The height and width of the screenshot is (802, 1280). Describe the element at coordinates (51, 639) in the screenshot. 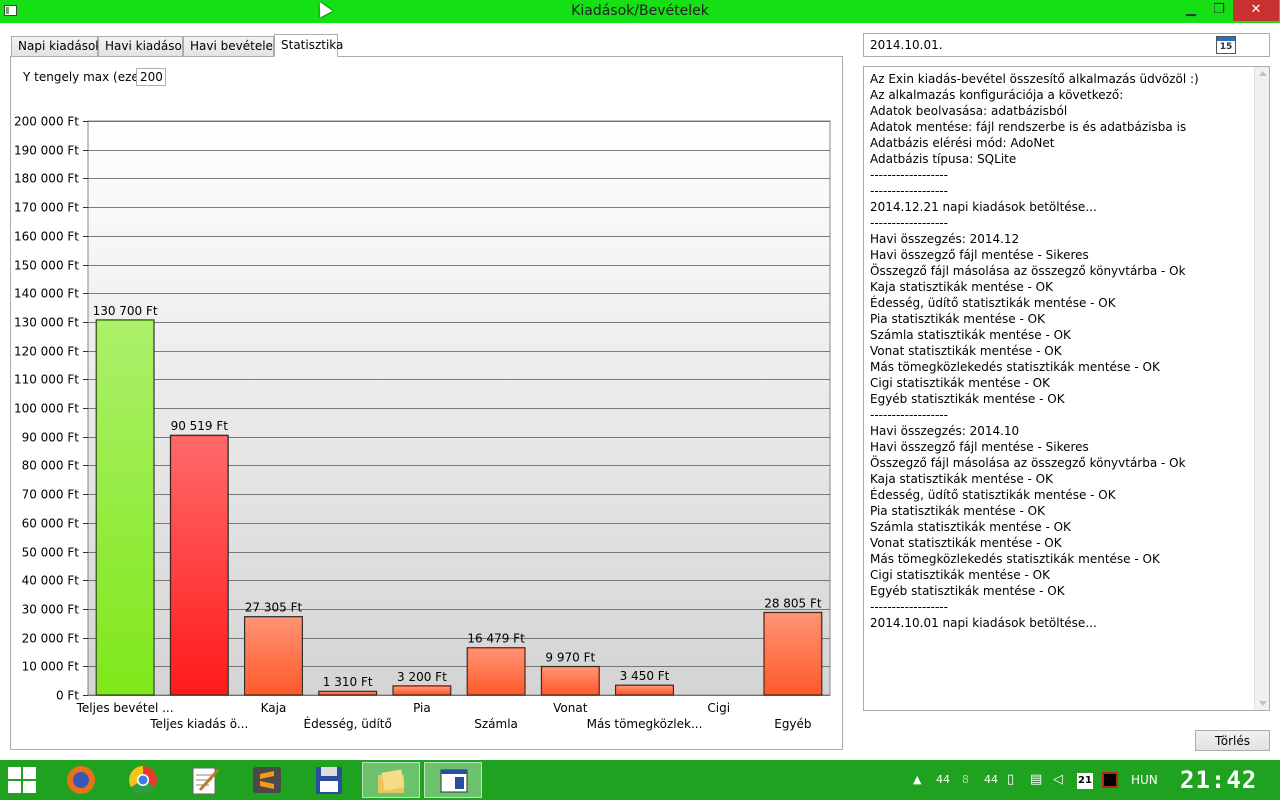

I see `y-tick-label: 20 000 Ft` at that location.